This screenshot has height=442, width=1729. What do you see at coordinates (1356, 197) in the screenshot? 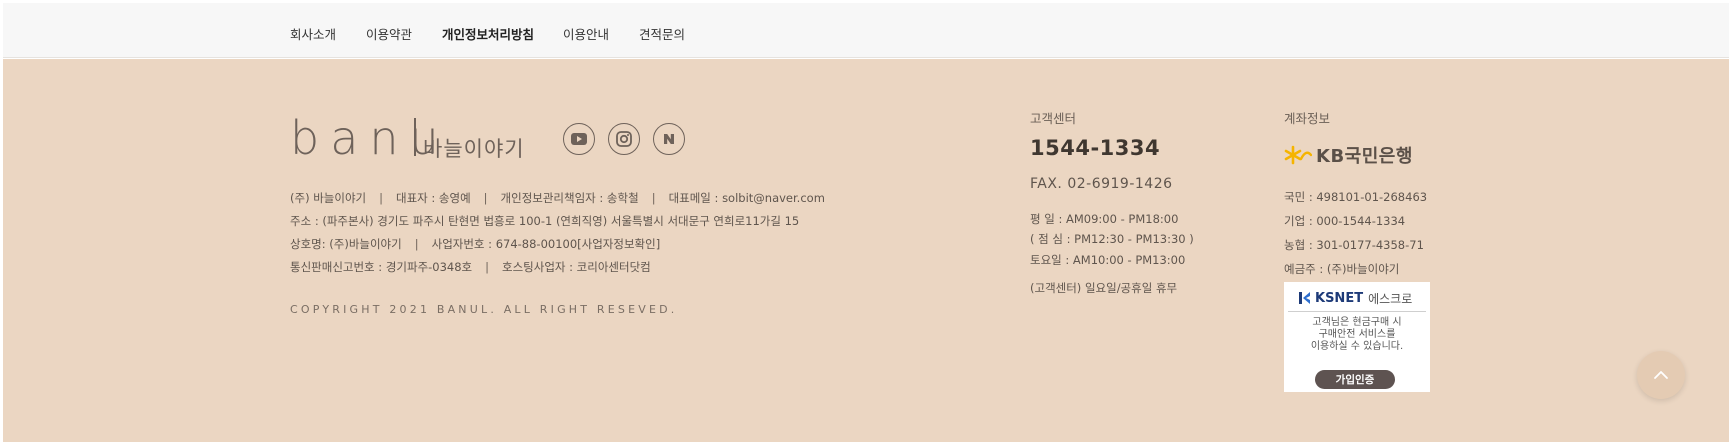
I see `account-kookmin: 국민 : 498101-01-268463` at bounding box center [1356, 197].